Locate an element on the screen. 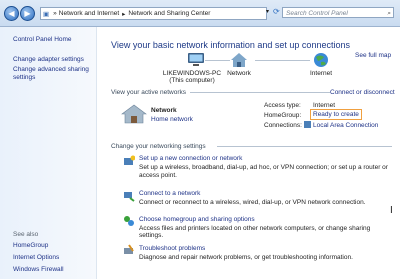  internet-options-link: Internet Options is located at coordinates (36, 258).